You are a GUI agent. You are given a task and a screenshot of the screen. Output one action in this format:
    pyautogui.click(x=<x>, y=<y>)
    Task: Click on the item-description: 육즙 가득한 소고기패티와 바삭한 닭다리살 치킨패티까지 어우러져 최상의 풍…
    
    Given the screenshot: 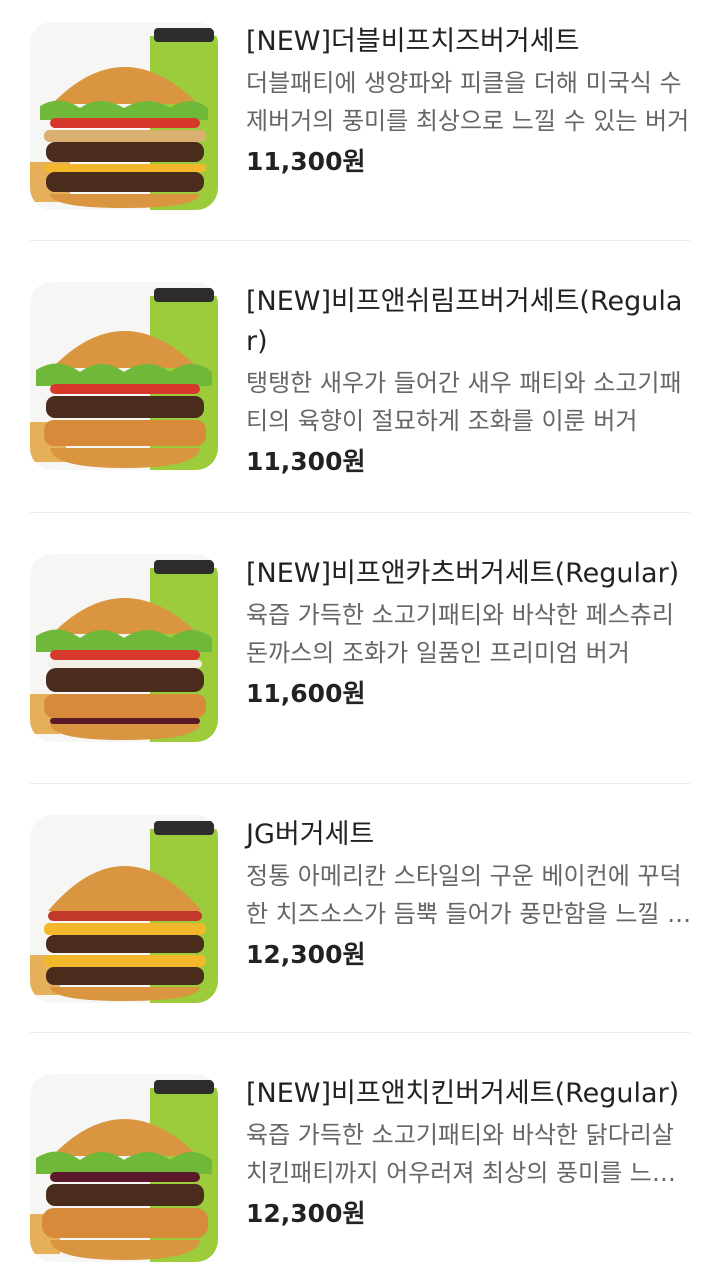 What is the action you would take?
    pyautogui.click(x=460, y=1154)
    